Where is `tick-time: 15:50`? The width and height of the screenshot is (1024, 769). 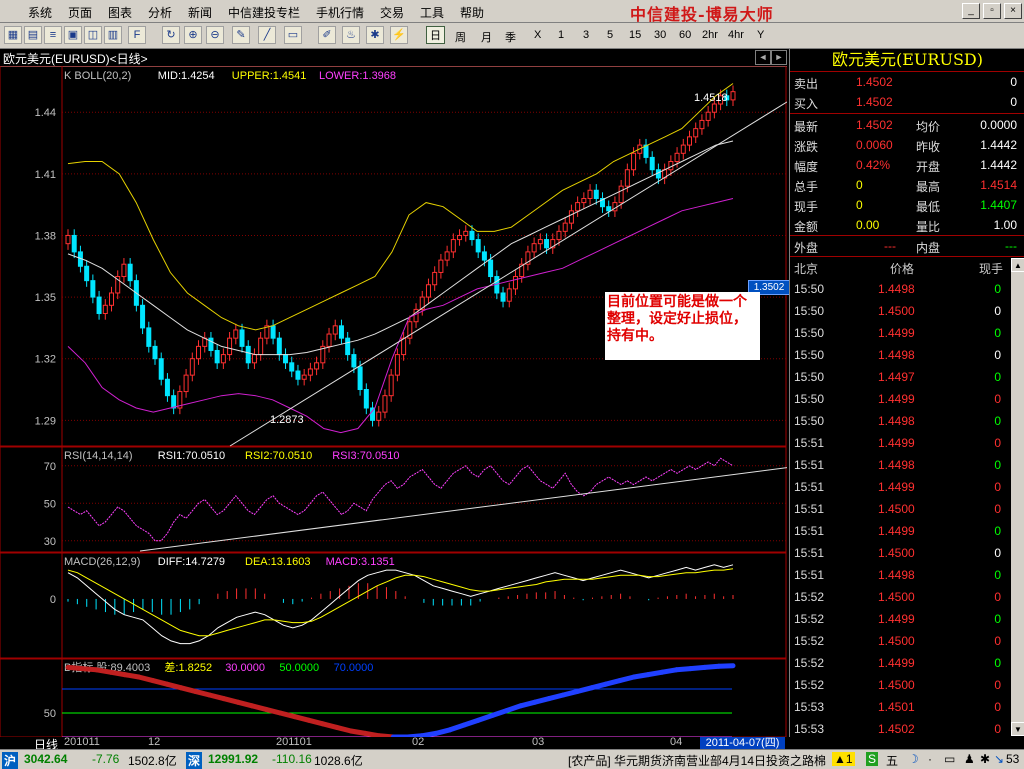
tick-time: 15:50 is located at coordinates (809, 355).